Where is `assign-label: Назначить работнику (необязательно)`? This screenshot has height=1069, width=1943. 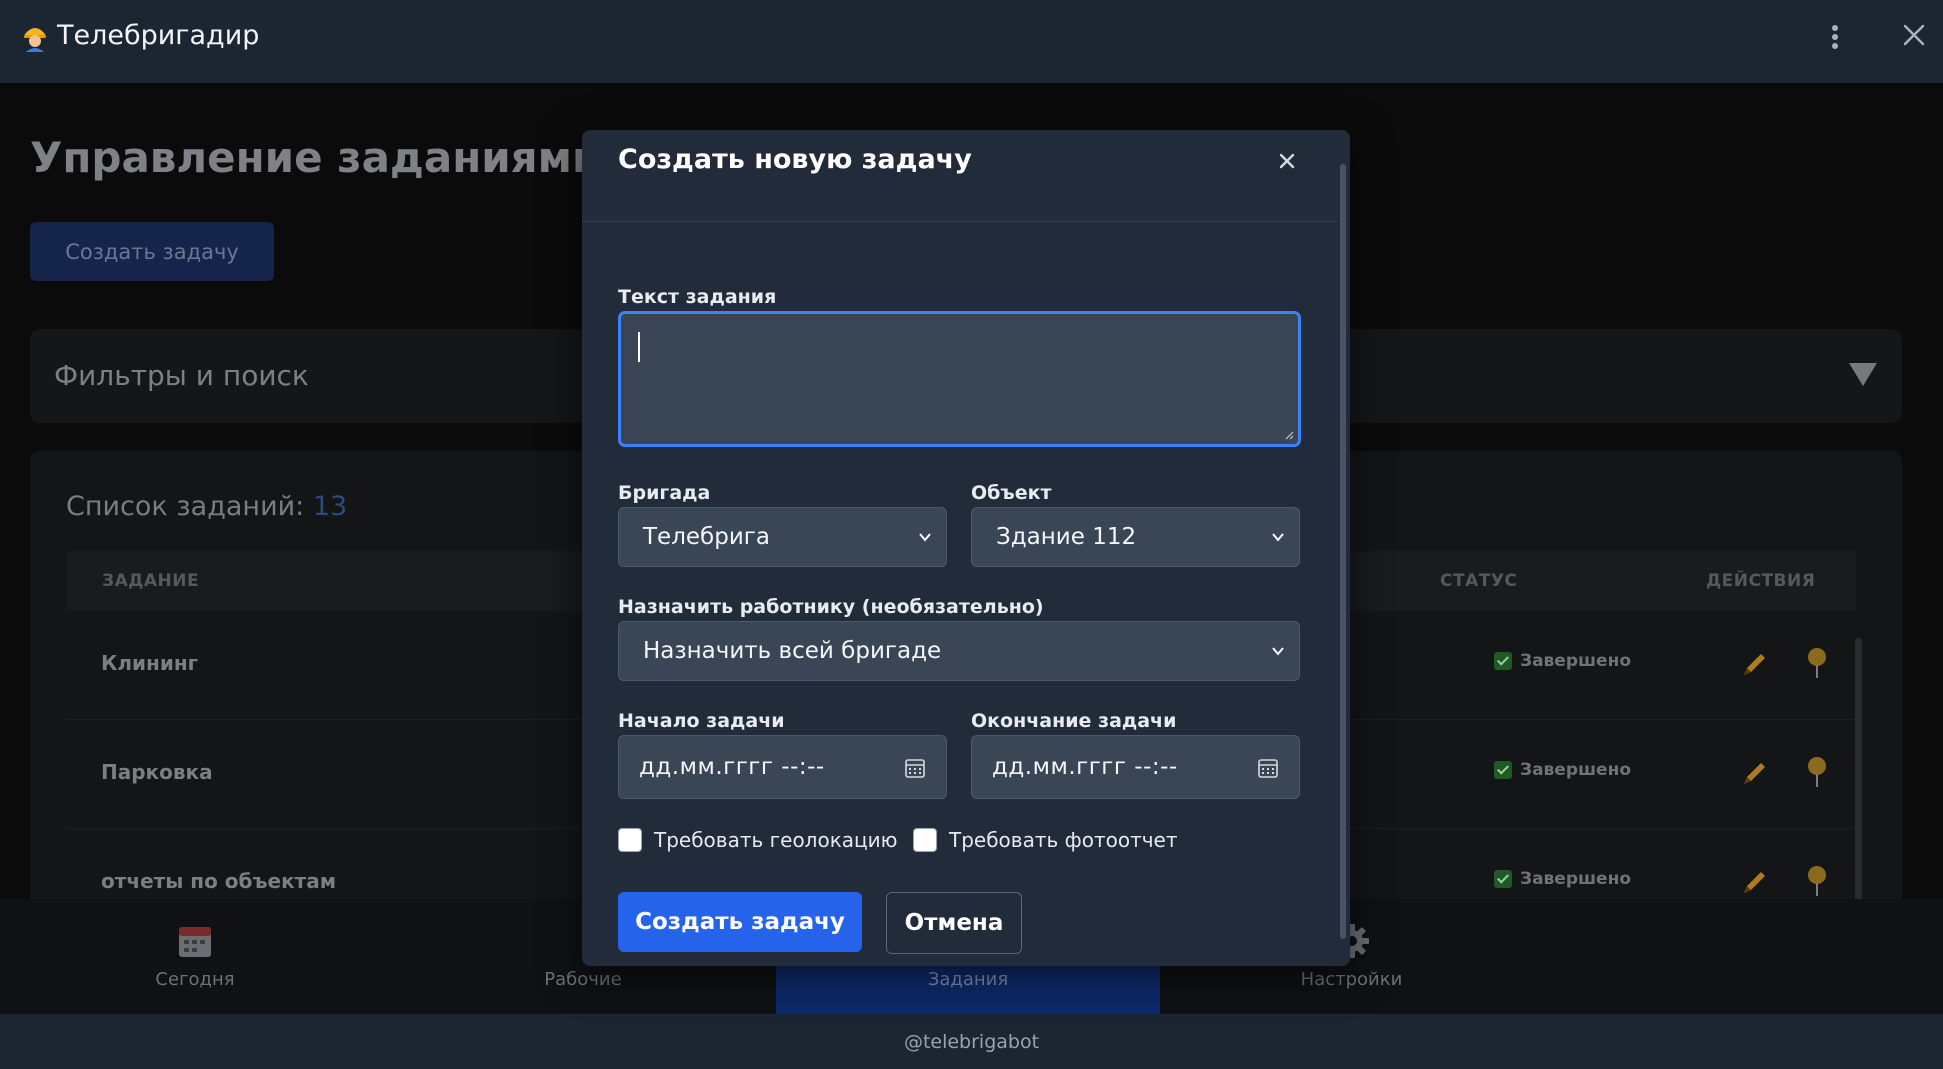 assign-label: Назначить работнику (необязательно) is located at coordinates (831, 607).